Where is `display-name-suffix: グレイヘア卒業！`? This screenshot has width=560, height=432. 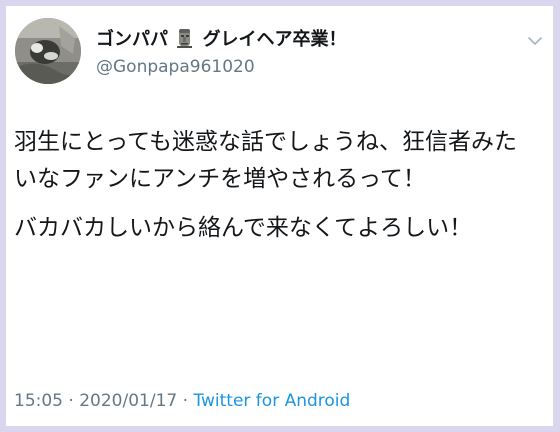 display-name-suffix: グレイヘア卒業！ is located at coordinates (274, 39).